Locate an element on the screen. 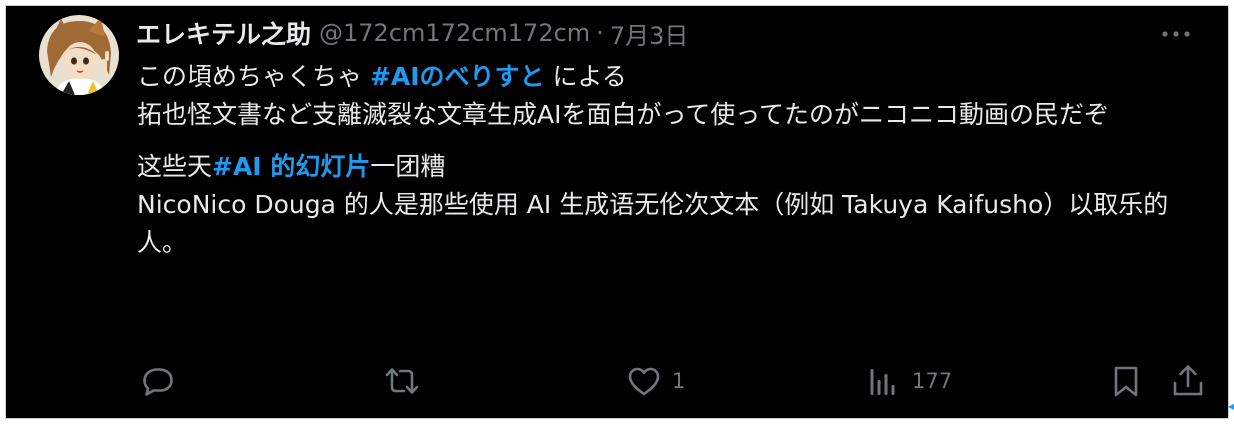 This screenshot has width=1234, height=426. bookmark-icon is located at coordinates (1126, 381).